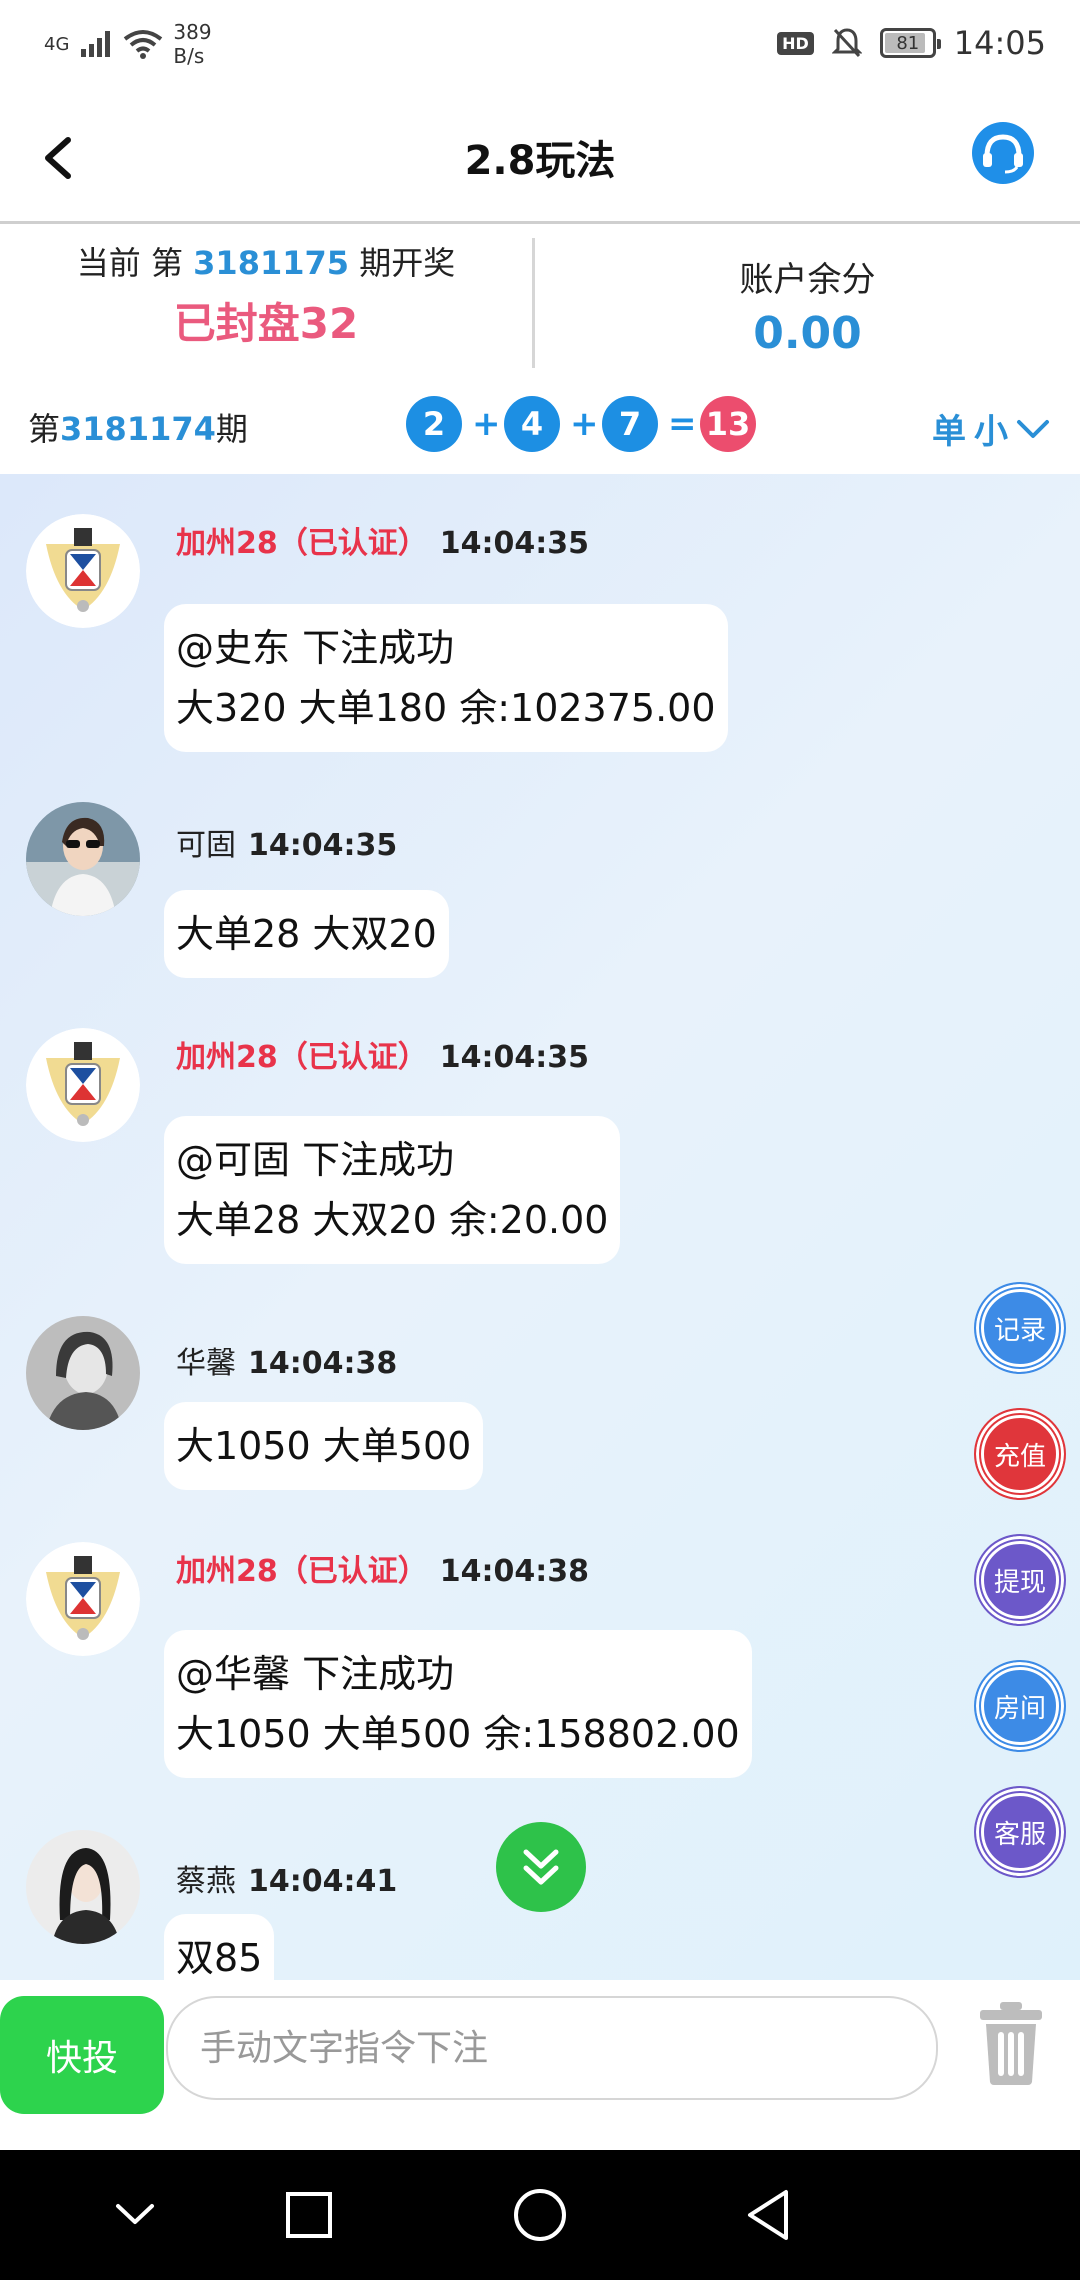  Describe the element at coordinates (807, 280) in the screenshot. I see `balance-label: 账户余分` at that location.